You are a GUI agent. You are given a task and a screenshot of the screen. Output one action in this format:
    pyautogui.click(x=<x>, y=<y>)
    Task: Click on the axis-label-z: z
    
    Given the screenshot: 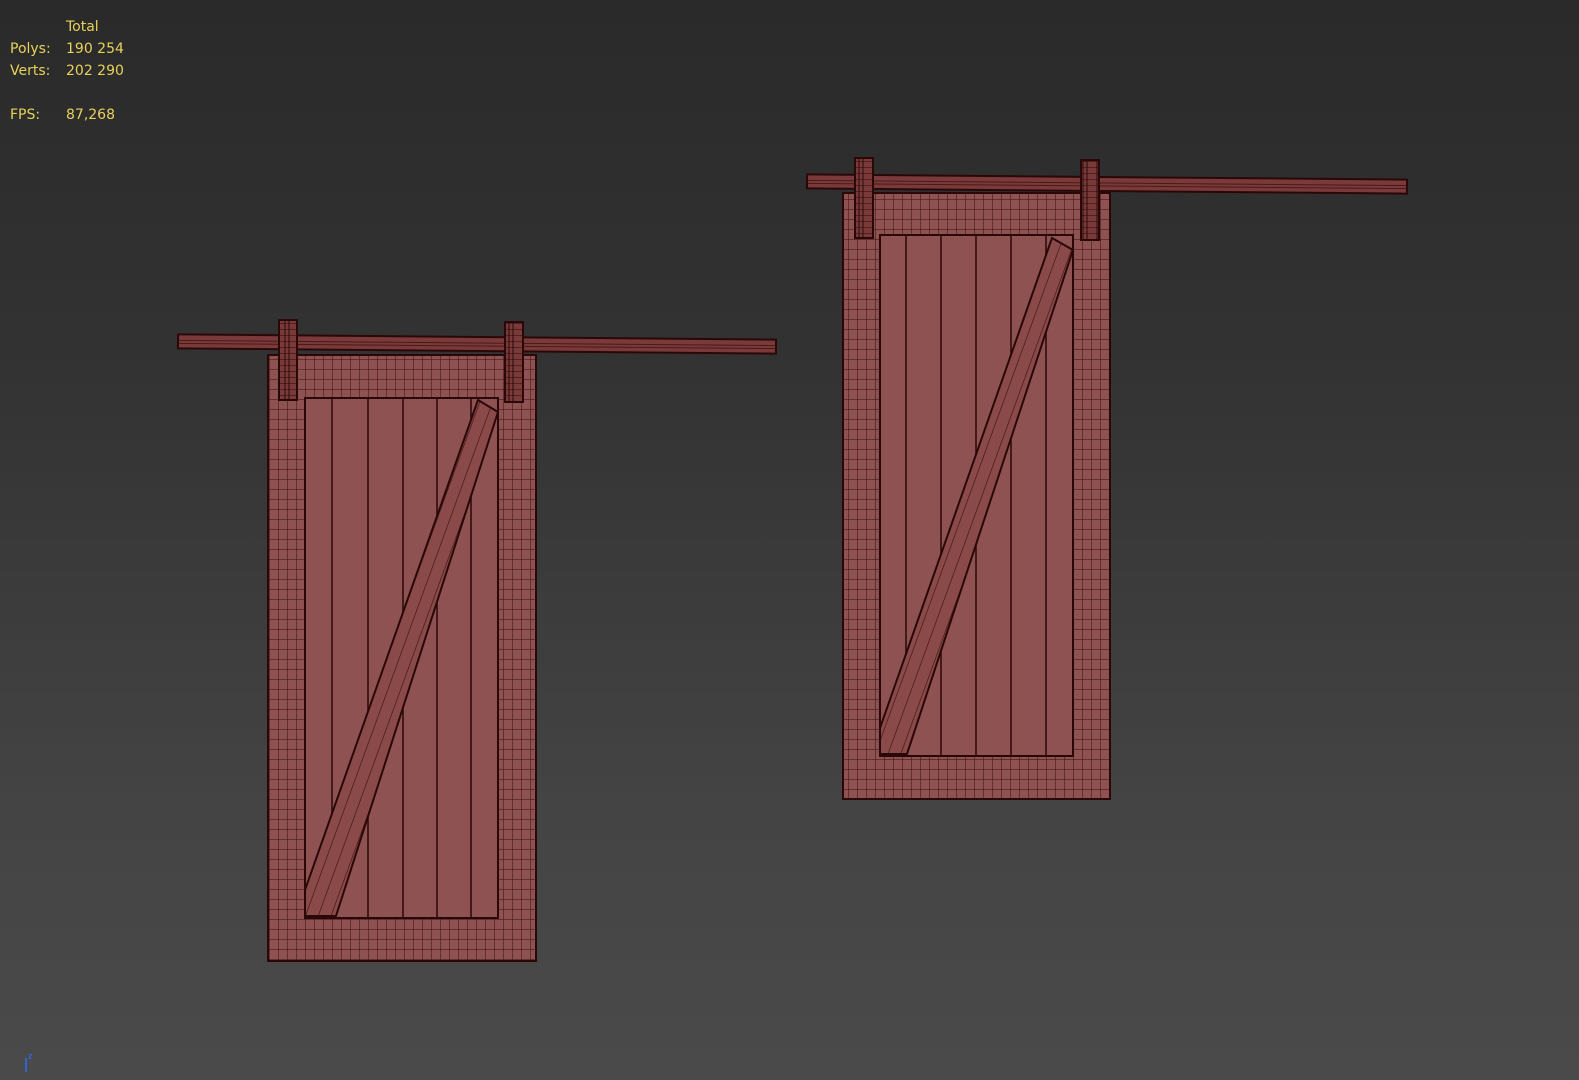 What is the action you would take?
    pyautogui.click(x=30, y=1057)
    